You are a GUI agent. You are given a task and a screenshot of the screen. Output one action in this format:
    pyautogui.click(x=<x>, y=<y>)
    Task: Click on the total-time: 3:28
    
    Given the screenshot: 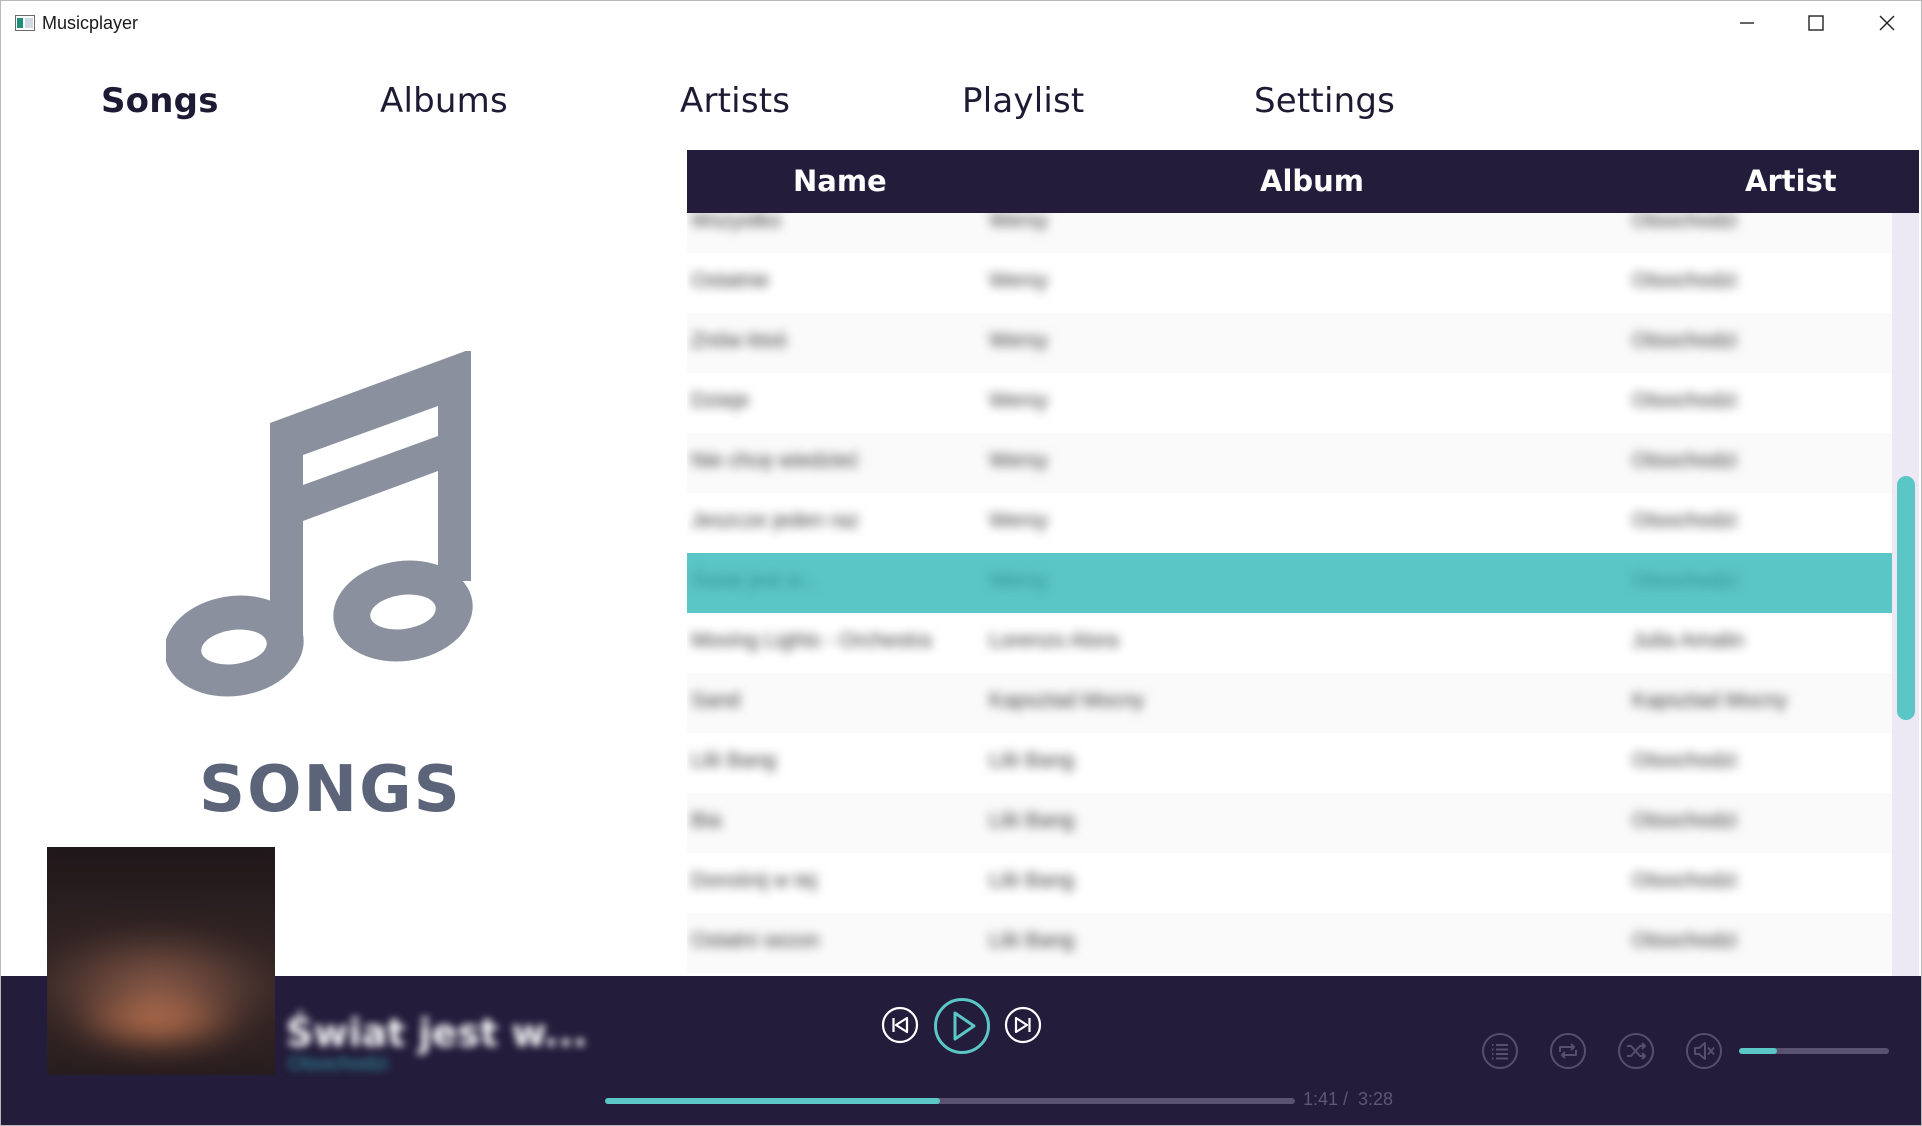 What is the action you would take?
    pyautogui.click(x=1376, y=1099)
    